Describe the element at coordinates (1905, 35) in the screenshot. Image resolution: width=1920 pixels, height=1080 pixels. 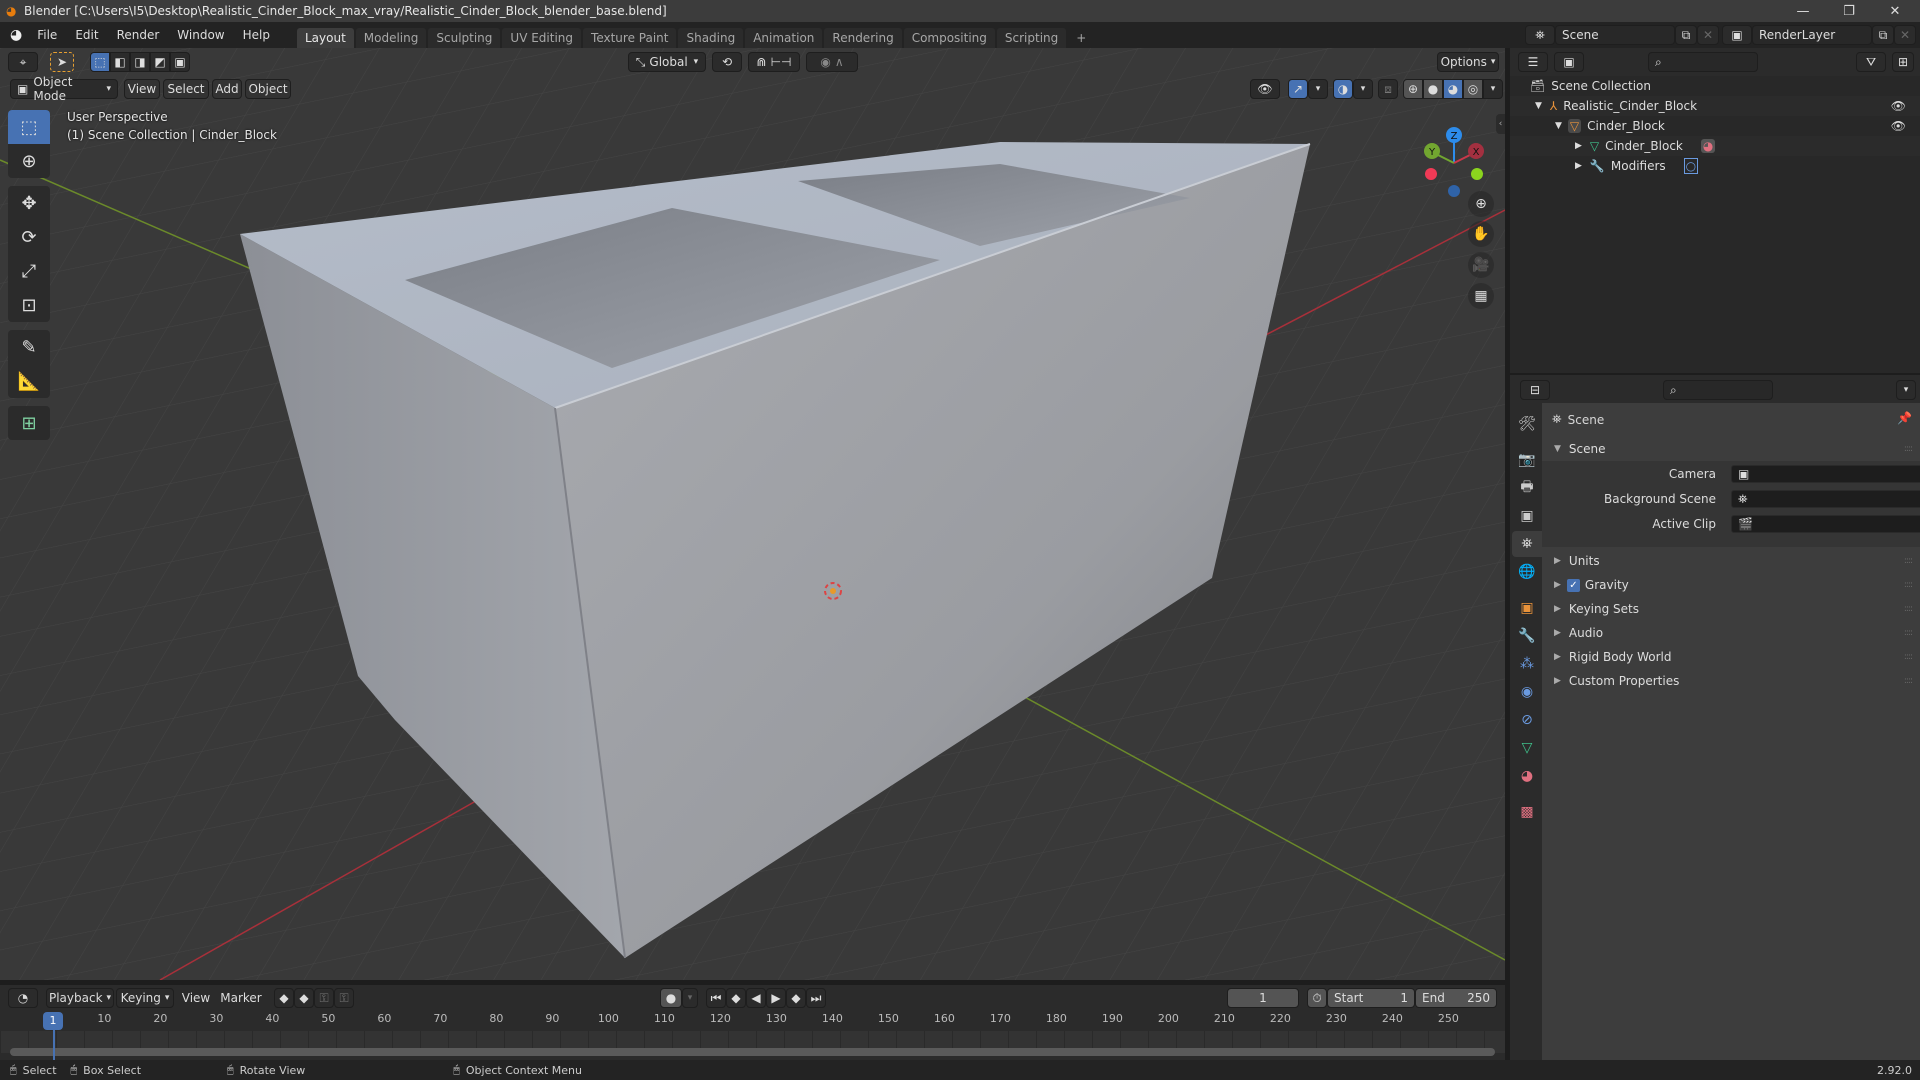
I see `delete-view-layer-button: ✕` at that location.